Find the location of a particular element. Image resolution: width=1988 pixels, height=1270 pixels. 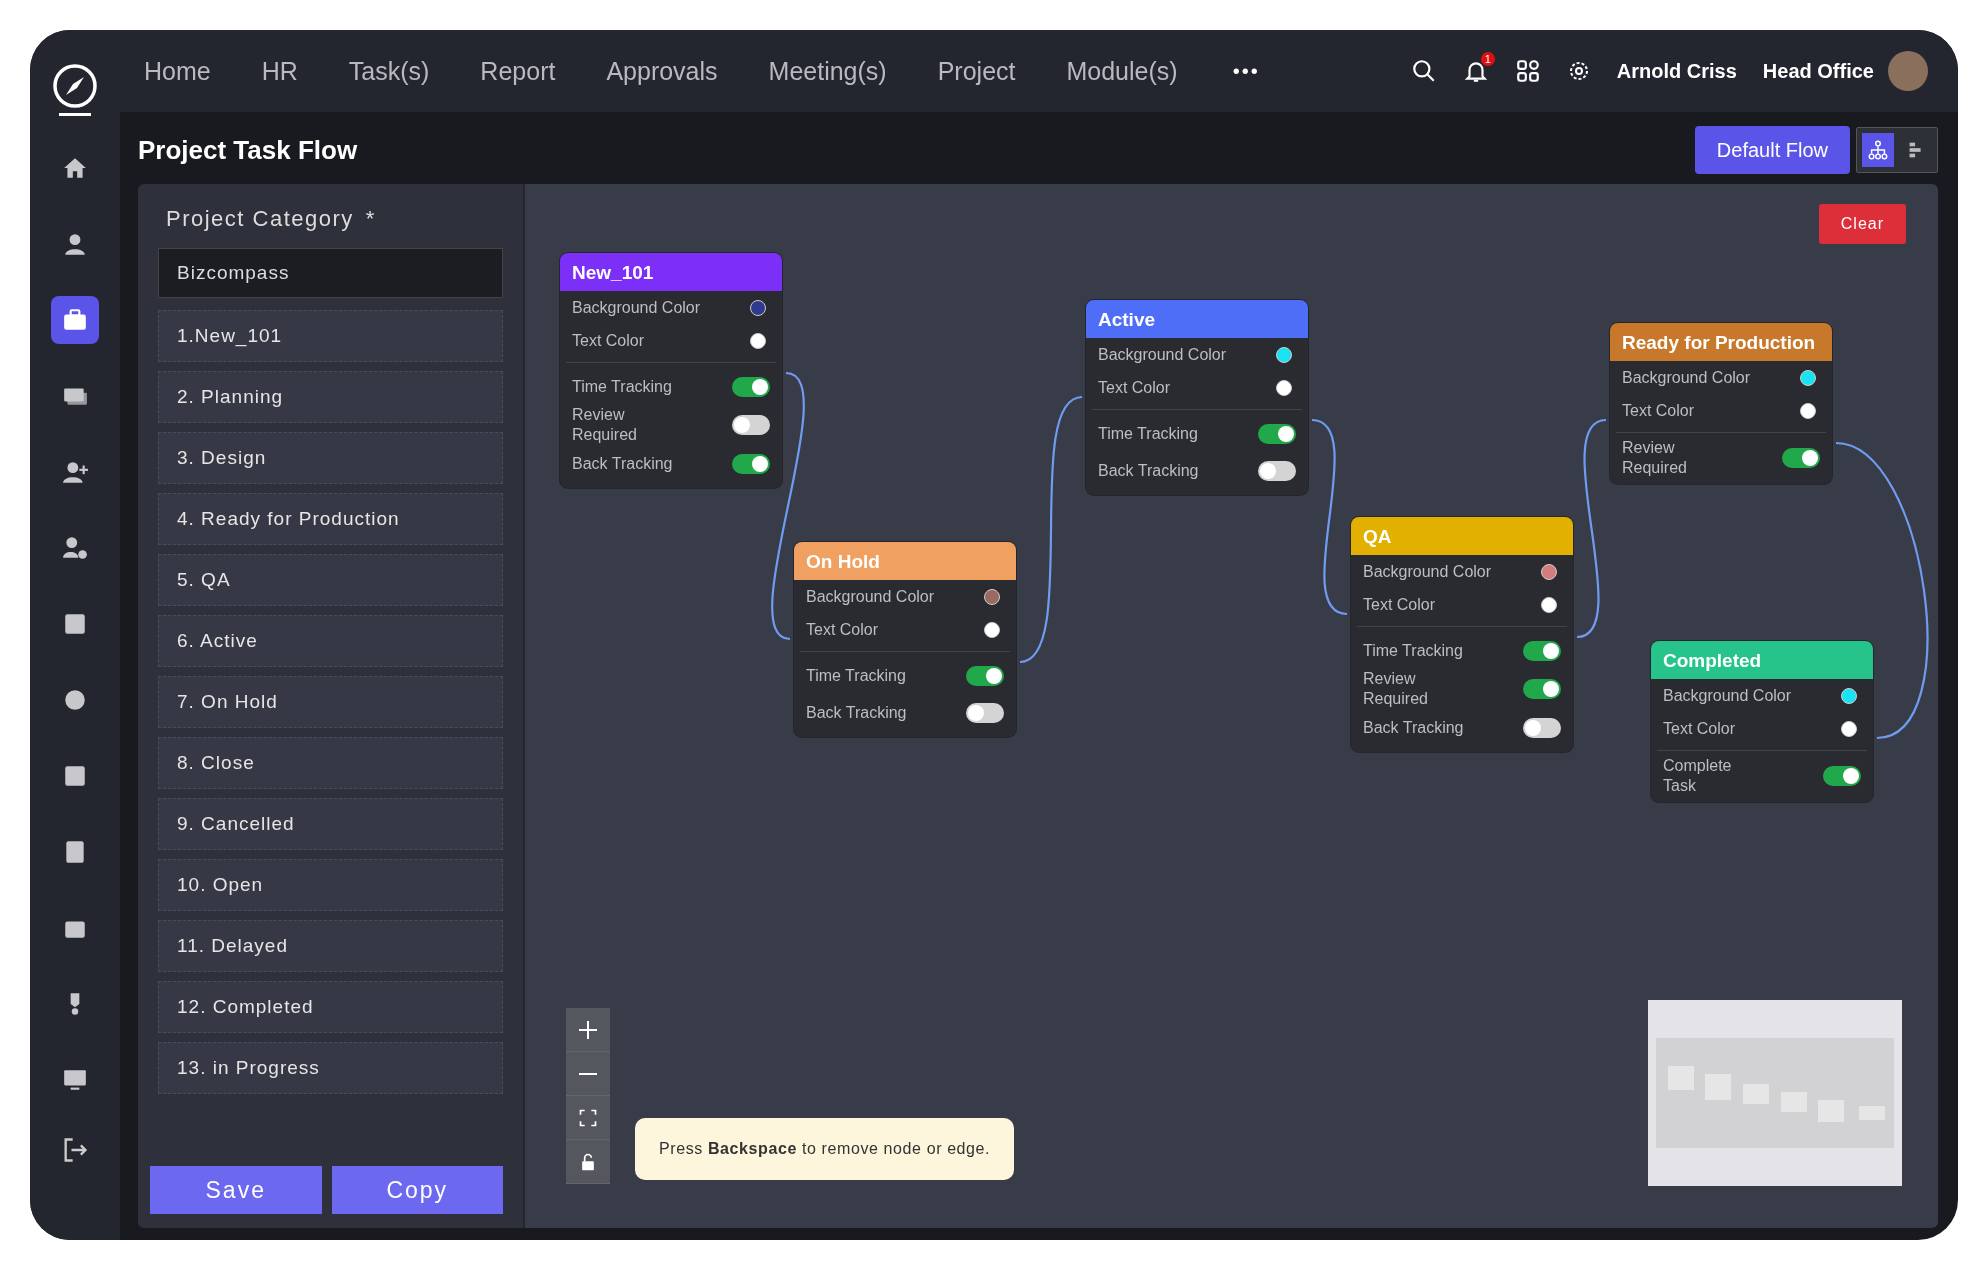

nav-link: Approvals is located at coordinates (662, 71).